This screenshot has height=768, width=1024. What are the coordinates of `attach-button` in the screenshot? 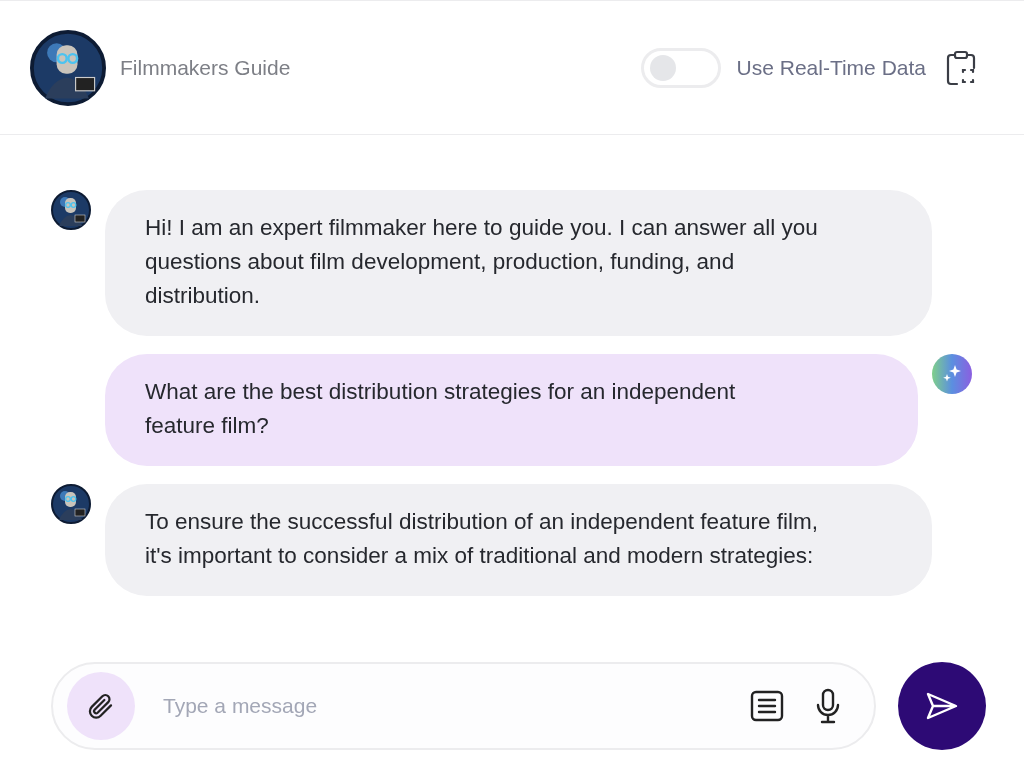 It's located at (101, 706).